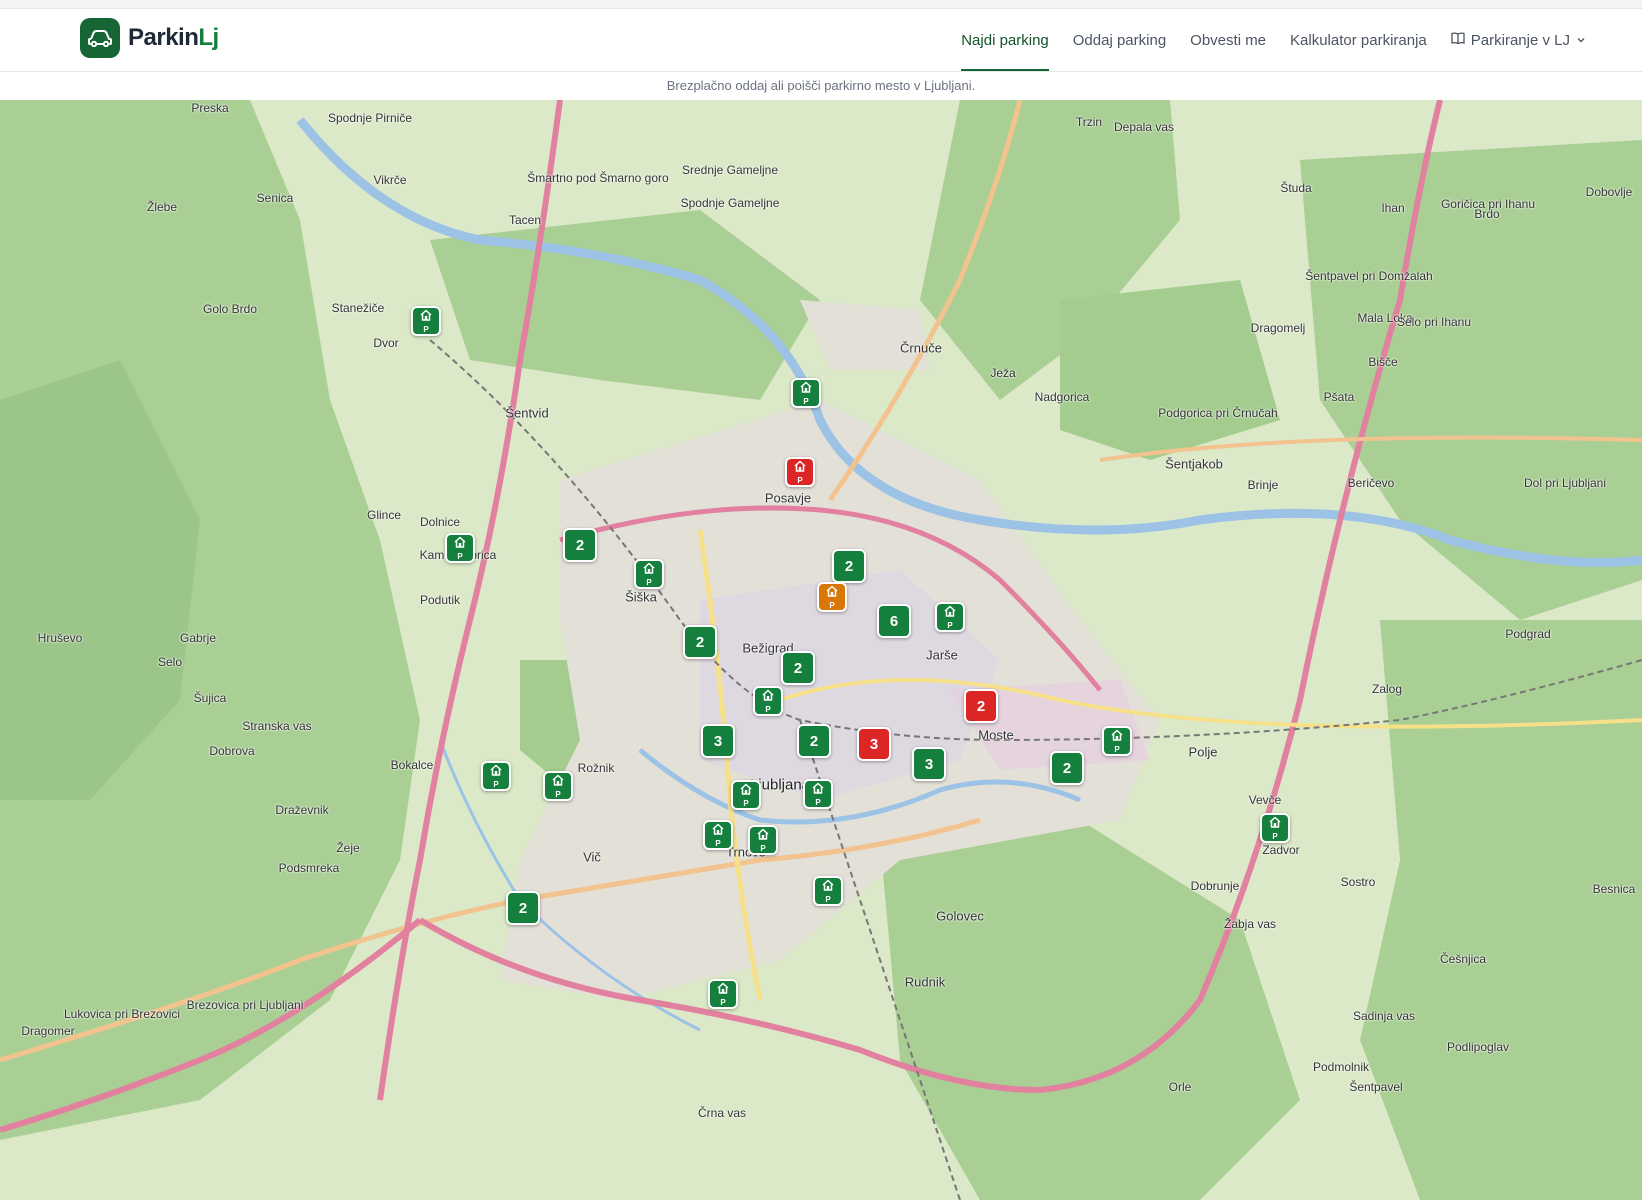 The image size is (1642, 1200). I want to click on map-place-label: Preska, so click(210, 108).